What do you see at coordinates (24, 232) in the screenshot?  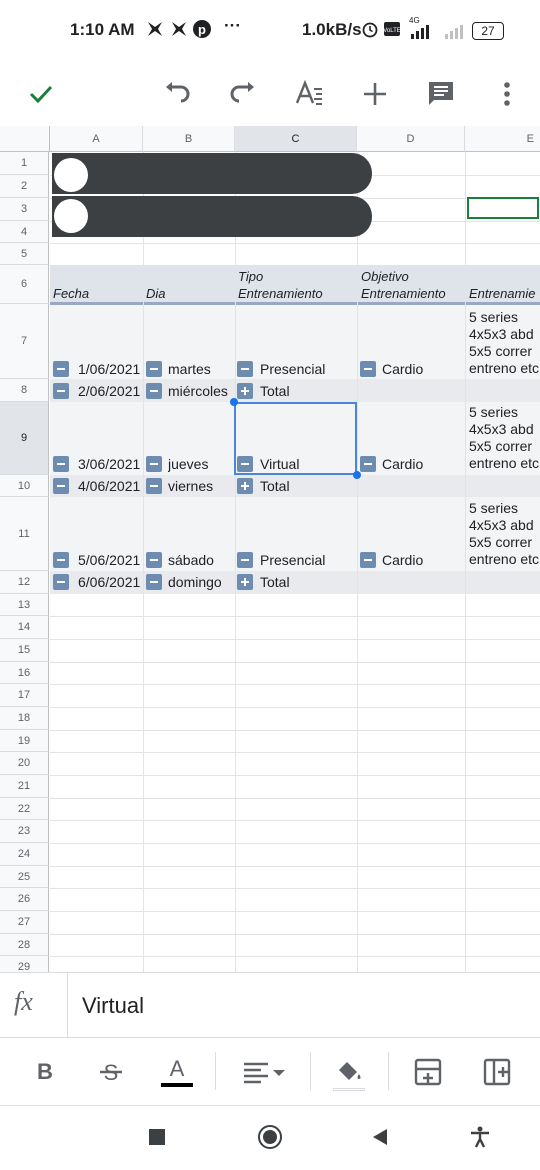 I see `row-header: 4` at bounding box center [24, 232].